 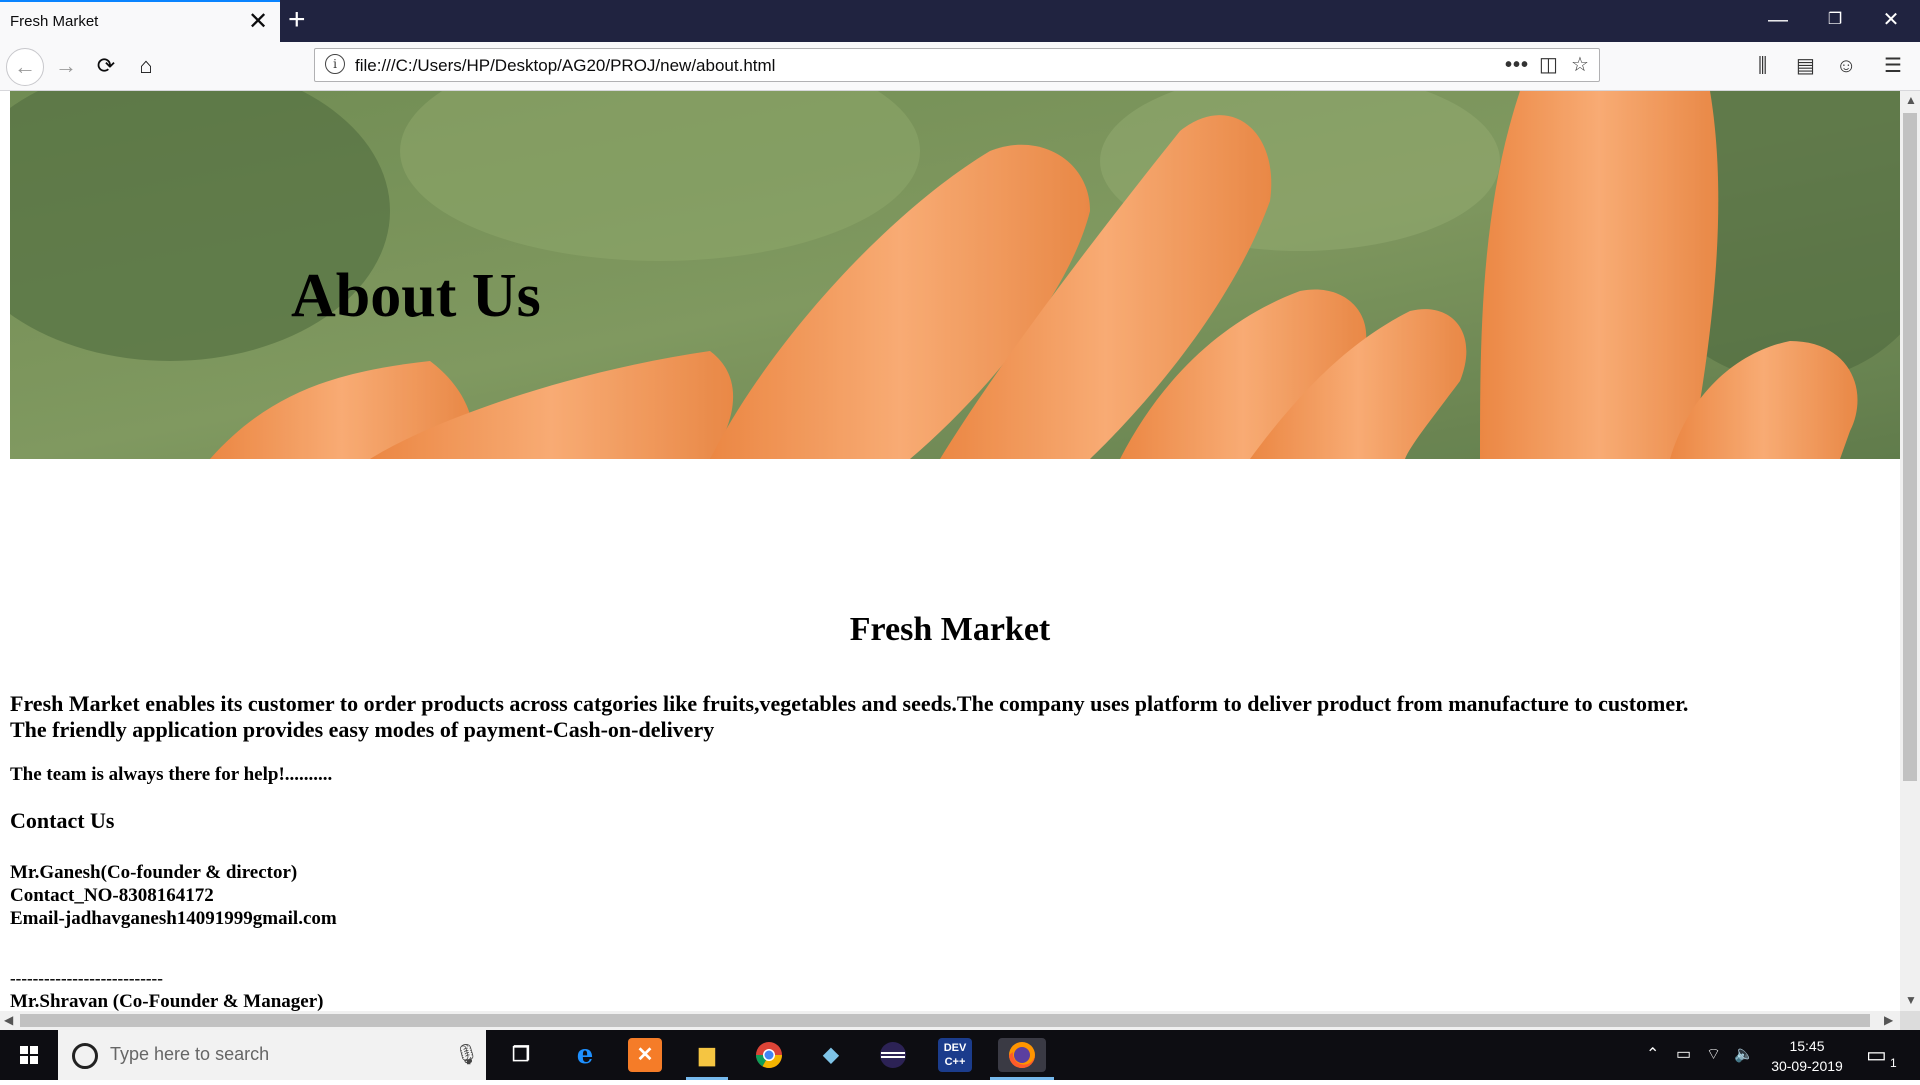 I want to click on scroll-corner, so click(x=1910, y=1020).